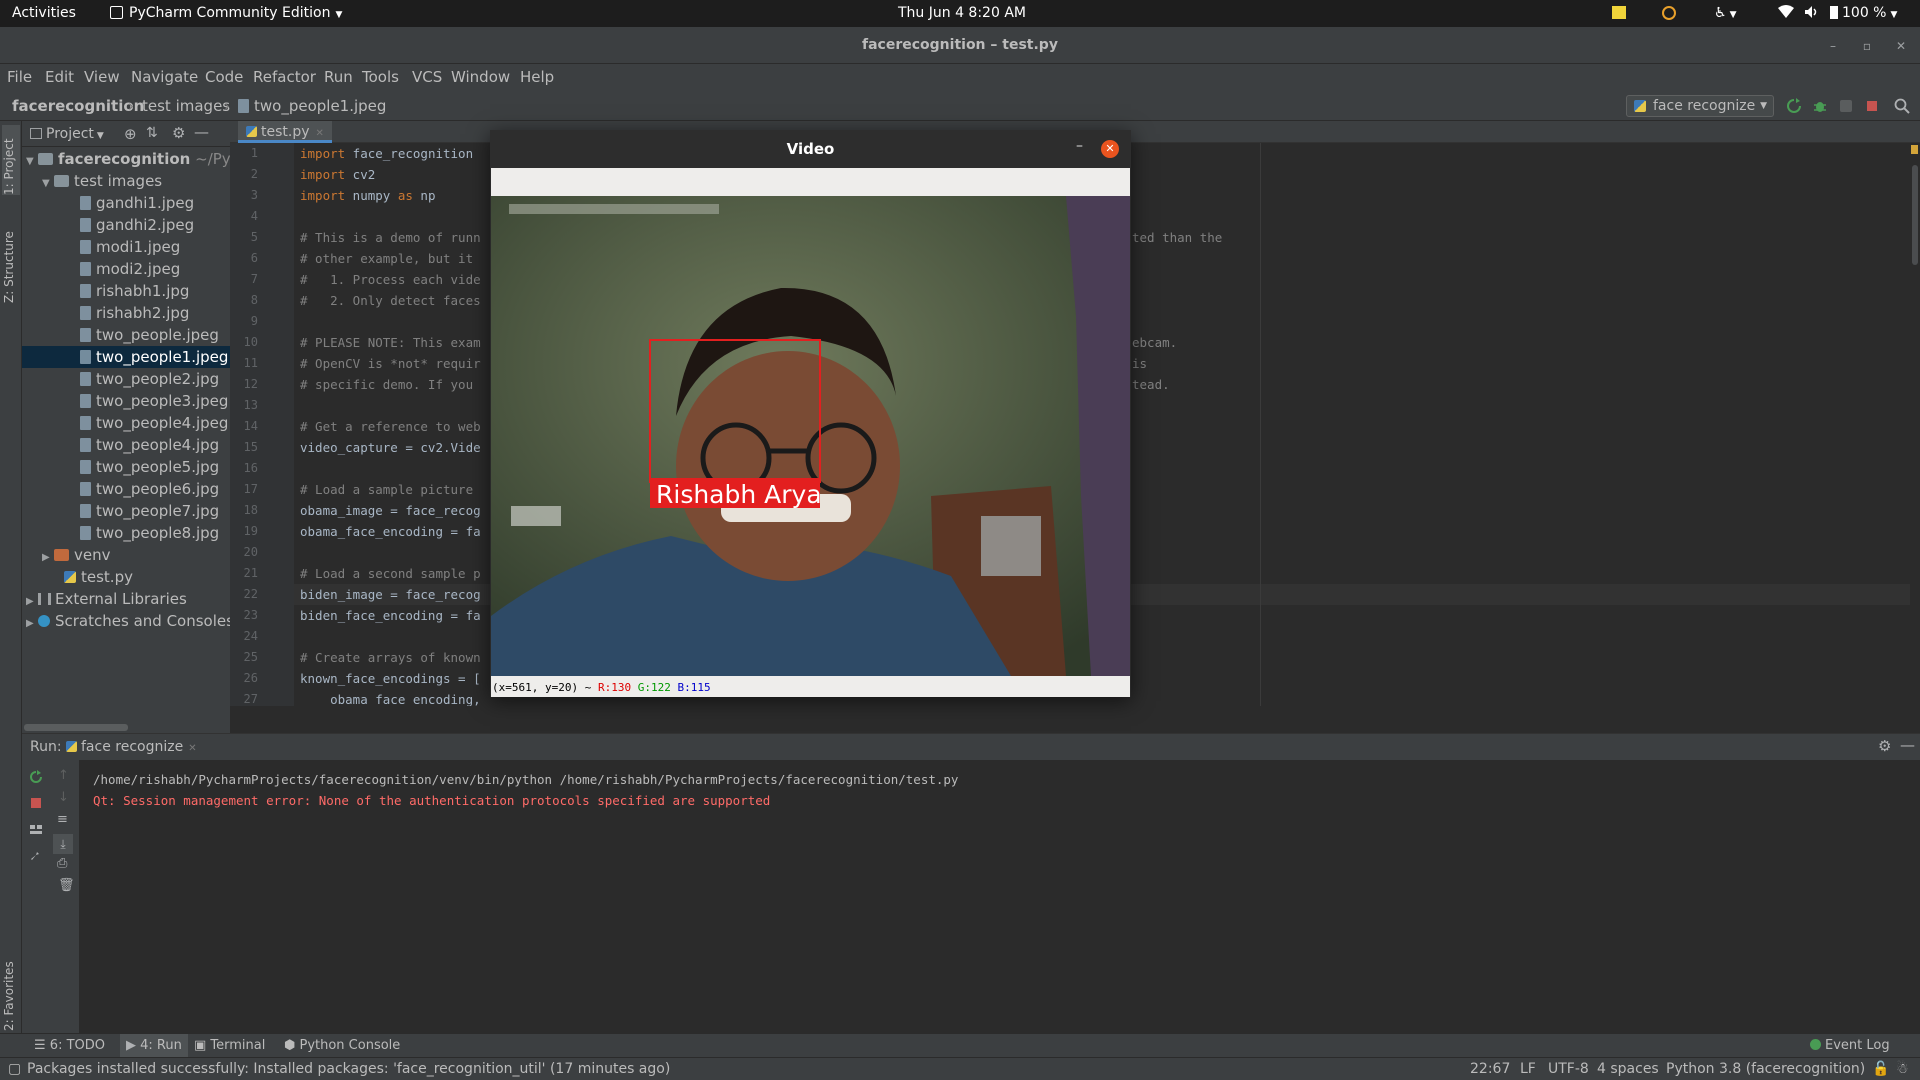 The height and width of the screenshot is (1080, 1920). I want to click on tree-file-item: two_people6.jpg, so click(126, 489).